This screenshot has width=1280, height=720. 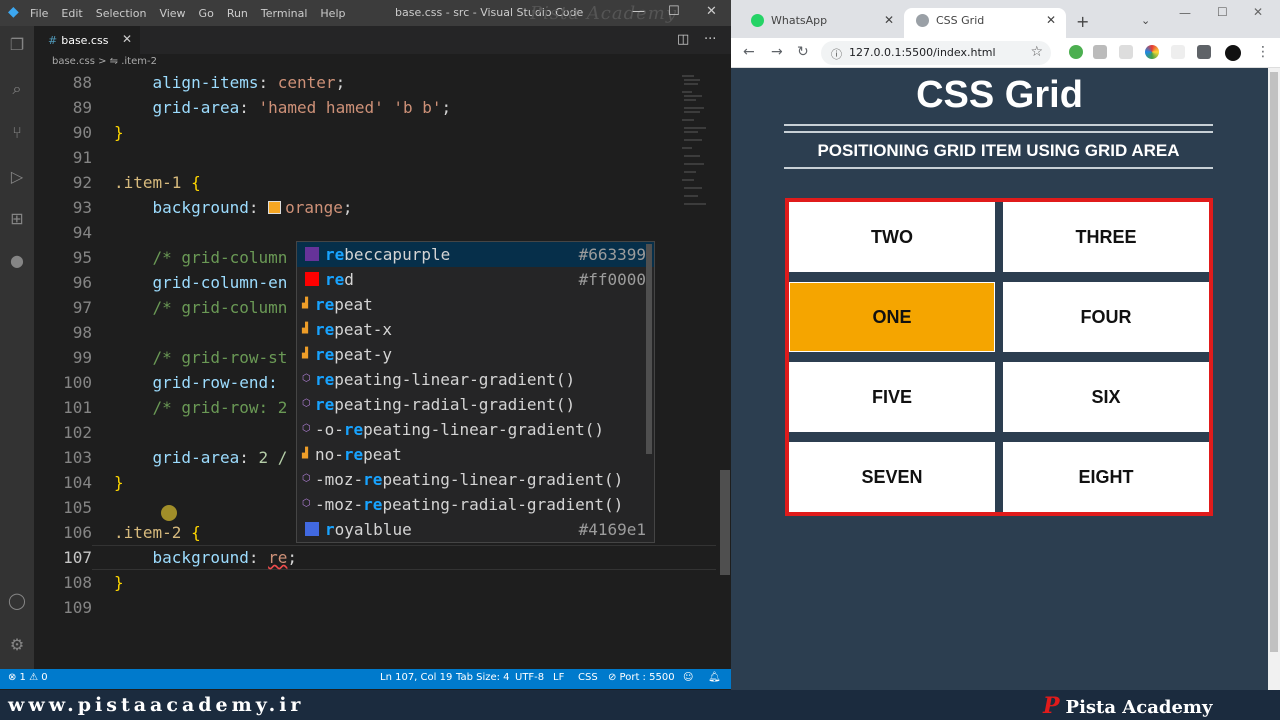 I want to click on menu-selection: Selection, so click(x=121, y=13).